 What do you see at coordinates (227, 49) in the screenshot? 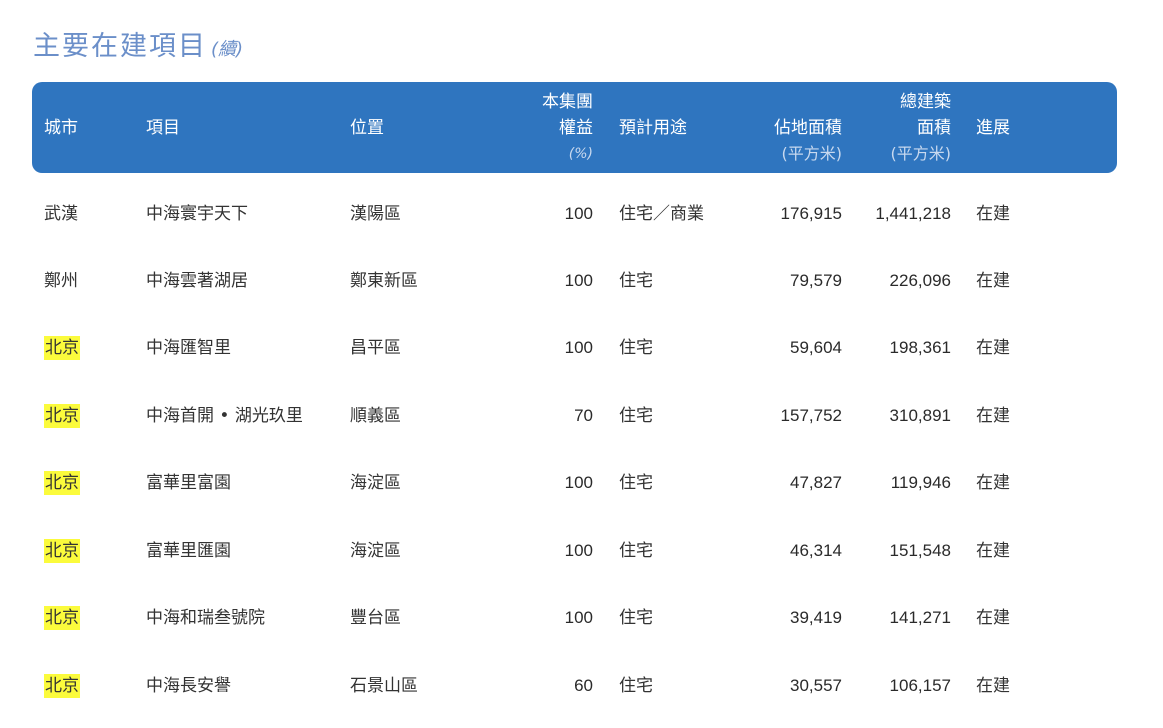
I see `page-title-suffix: (續)` at bounding box center [227, 49].